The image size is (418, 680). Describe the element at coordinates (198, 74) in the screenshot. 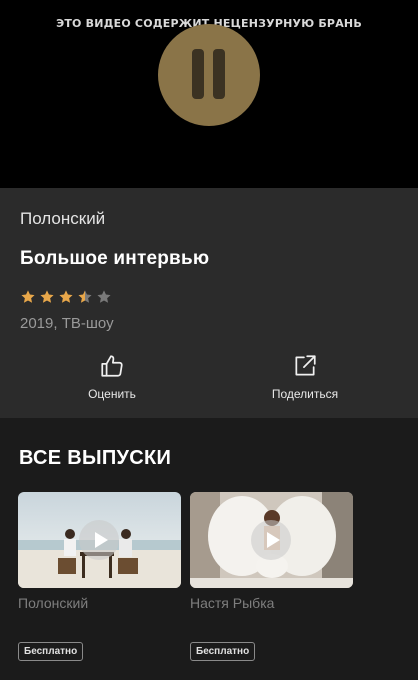

I see `pause-icon` at that location.